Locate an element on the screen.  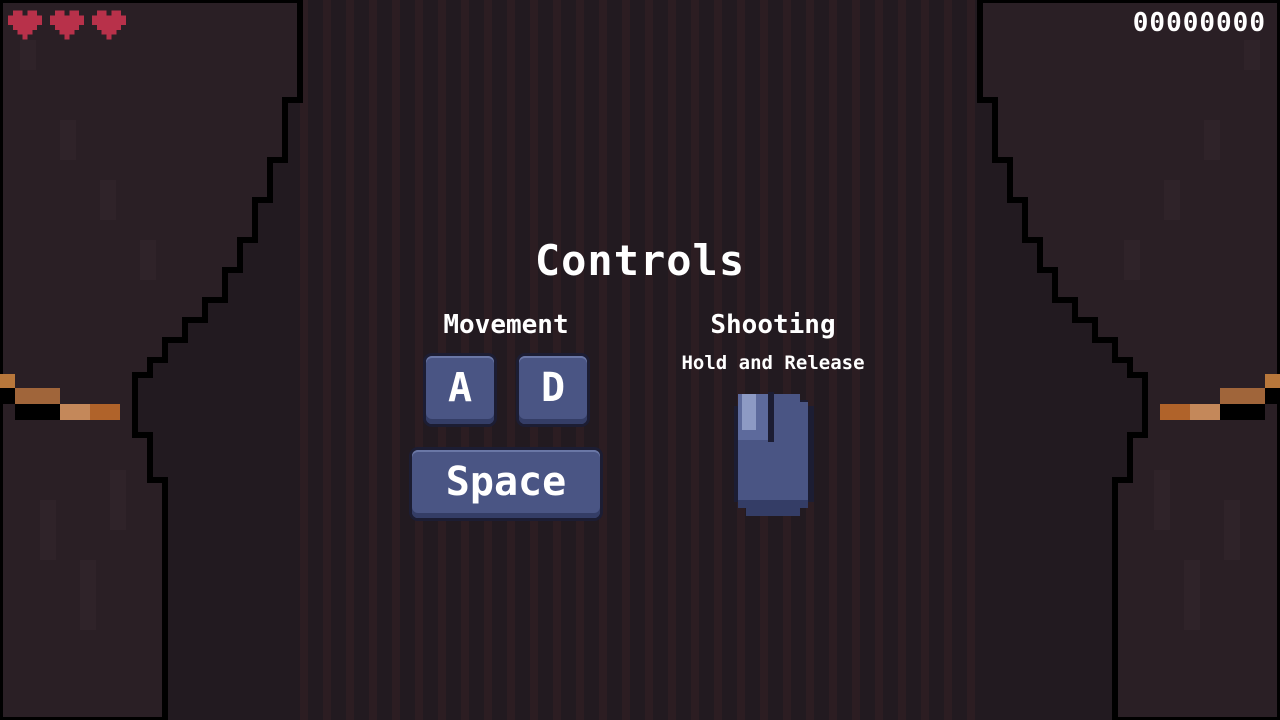
score-counter: 00000000 is located at coordinates (1199, 23).